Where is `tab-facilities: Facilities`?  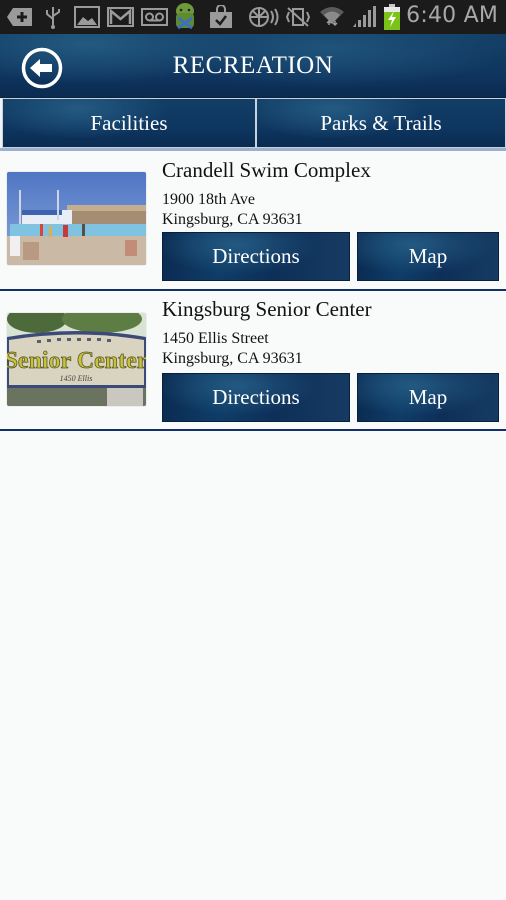
tab-facilities: Facilities is located at coordinates (129, 123).